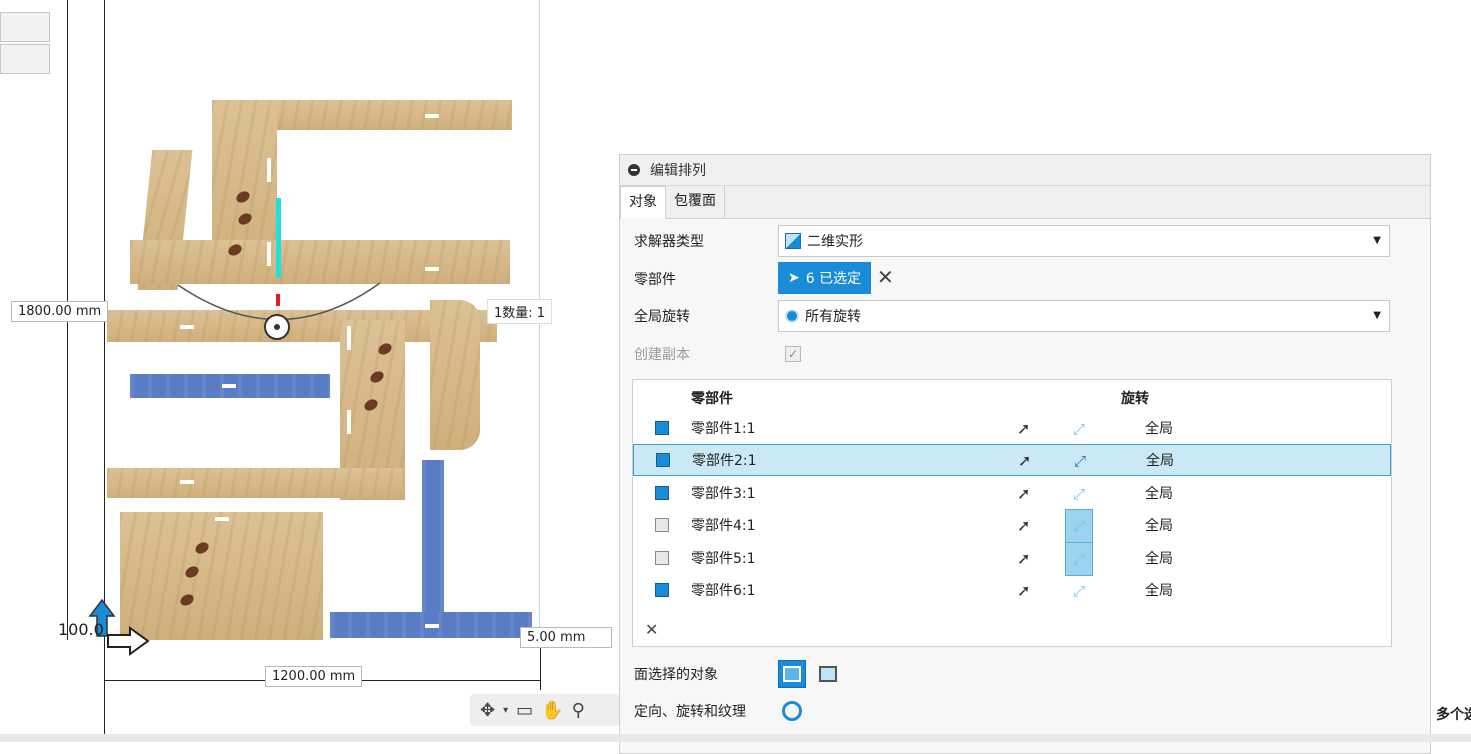 This screenshot has height=754, width=1471. What do you see at coordinates (833, 279) in the screenshot?
I see `components-selected-text: 6 已选定` at bounding box center [833, 279].